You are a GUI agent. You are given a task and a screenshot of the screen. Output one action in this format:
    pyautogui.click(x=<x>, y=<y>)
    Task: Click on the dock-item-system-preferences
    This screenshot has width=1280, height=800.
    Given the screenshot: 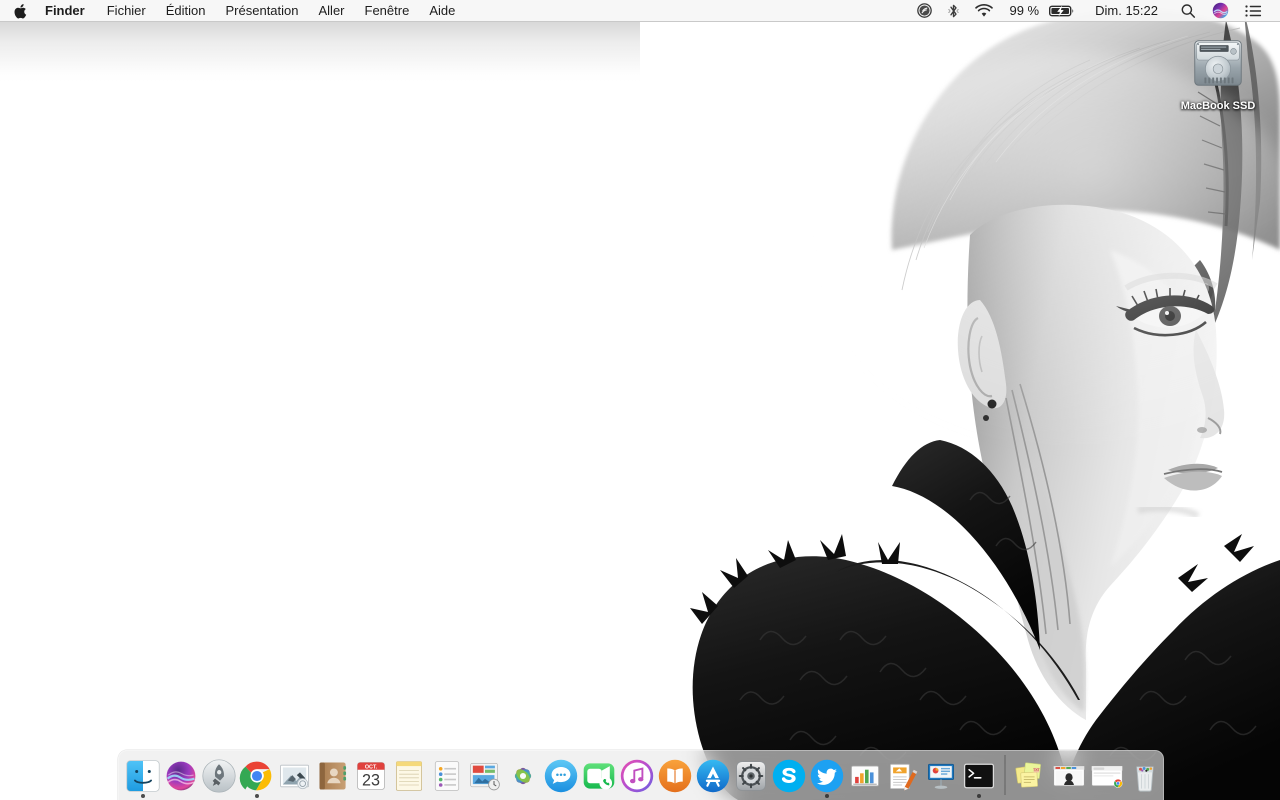 What is the action you would take?
    pyautogui.click(x=751, y=775)
    